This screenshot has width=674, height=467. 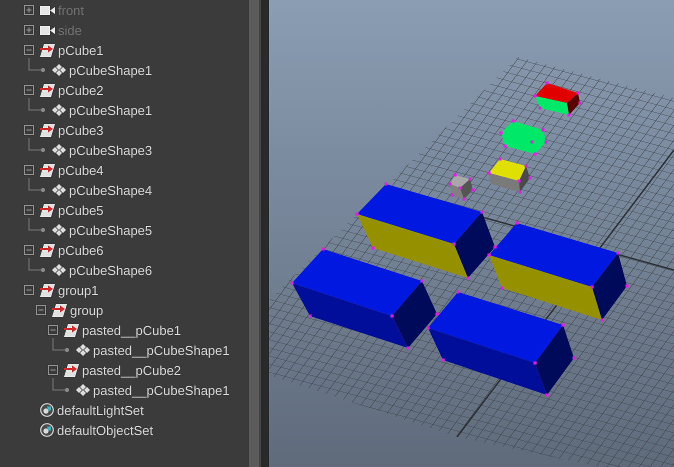 I want to click on outliner-item: pasted__pCube2, so click(x=132, y=370).